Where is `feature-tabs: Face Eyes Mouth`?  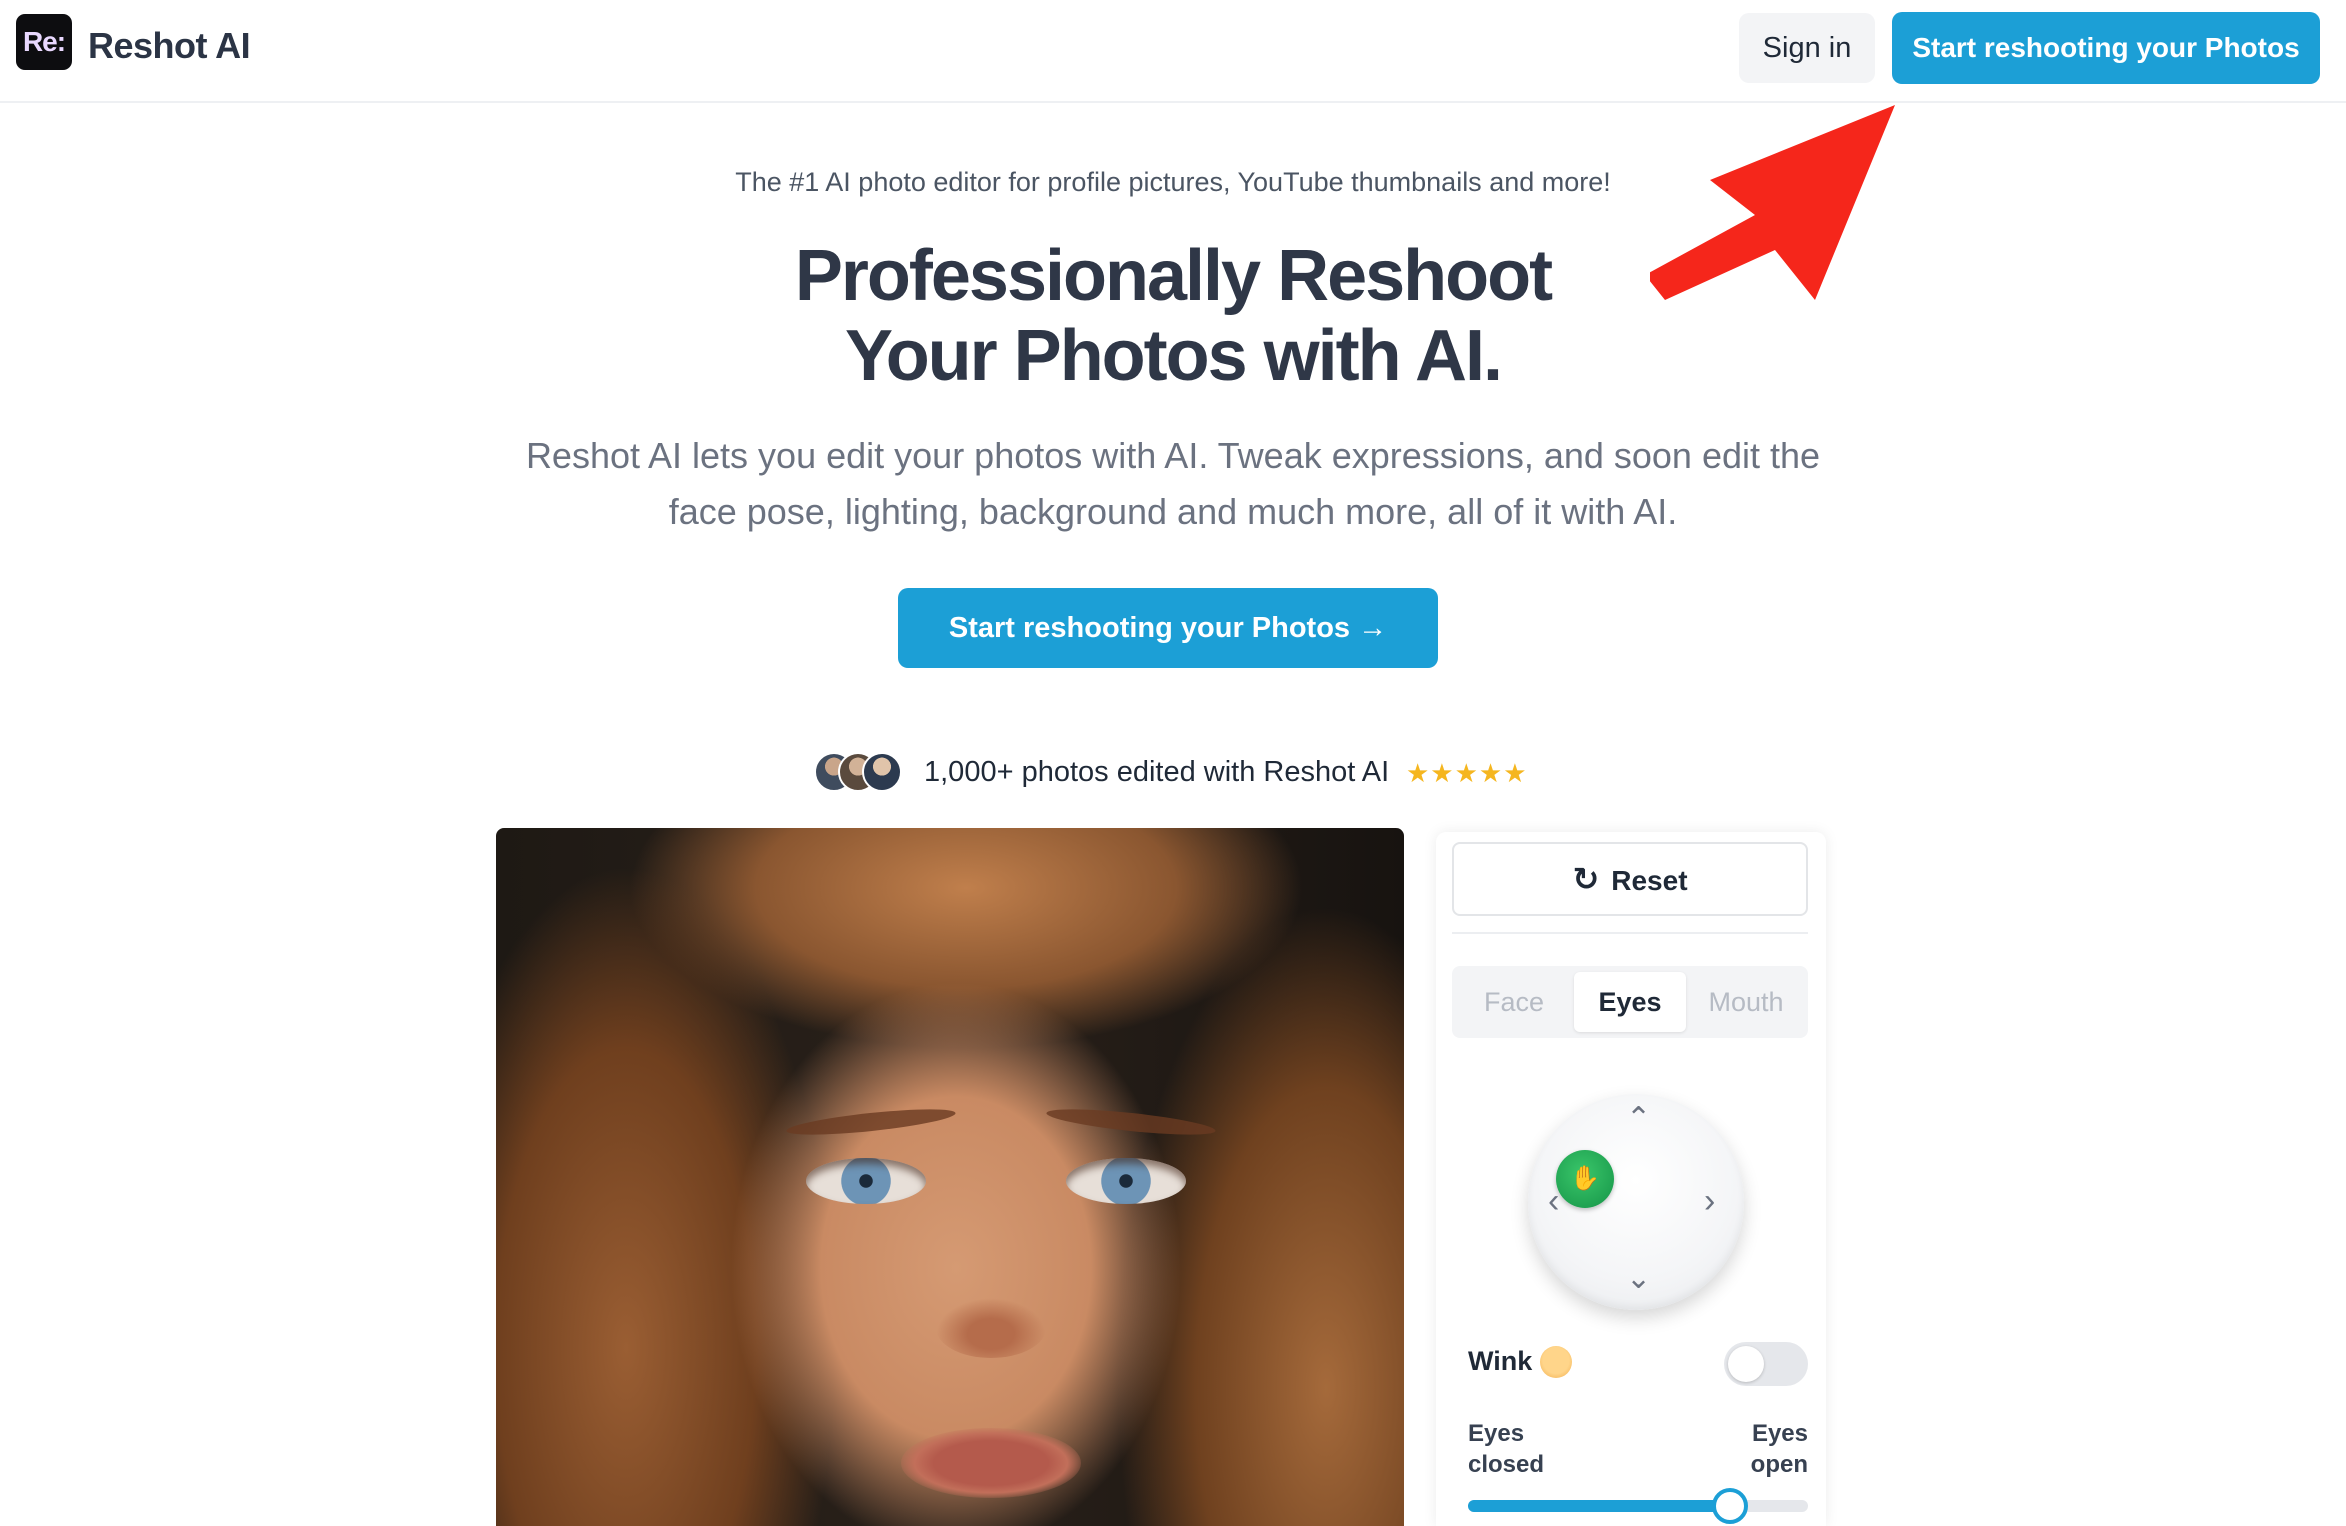
feature-tabs: Face Eyes Mouth is located at coordinates (1630, 1002).